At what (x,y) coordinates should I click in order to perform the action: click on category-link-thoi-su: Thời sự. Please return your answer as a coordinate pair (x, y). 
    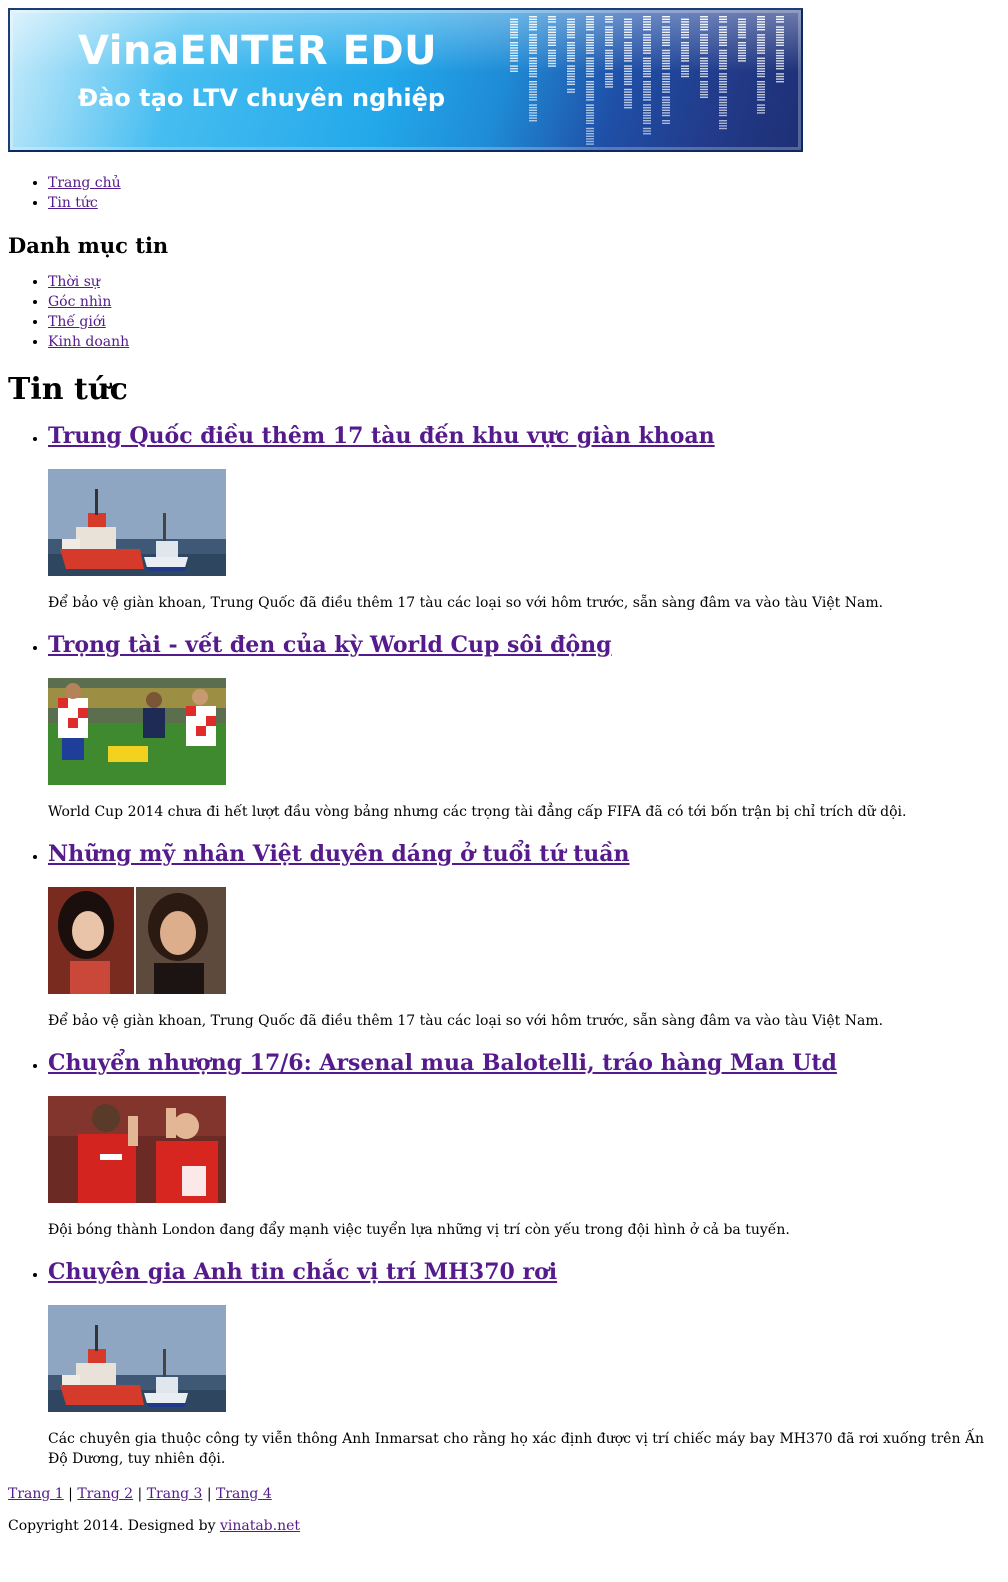
    Looking at the image, I should click on (74, 282).